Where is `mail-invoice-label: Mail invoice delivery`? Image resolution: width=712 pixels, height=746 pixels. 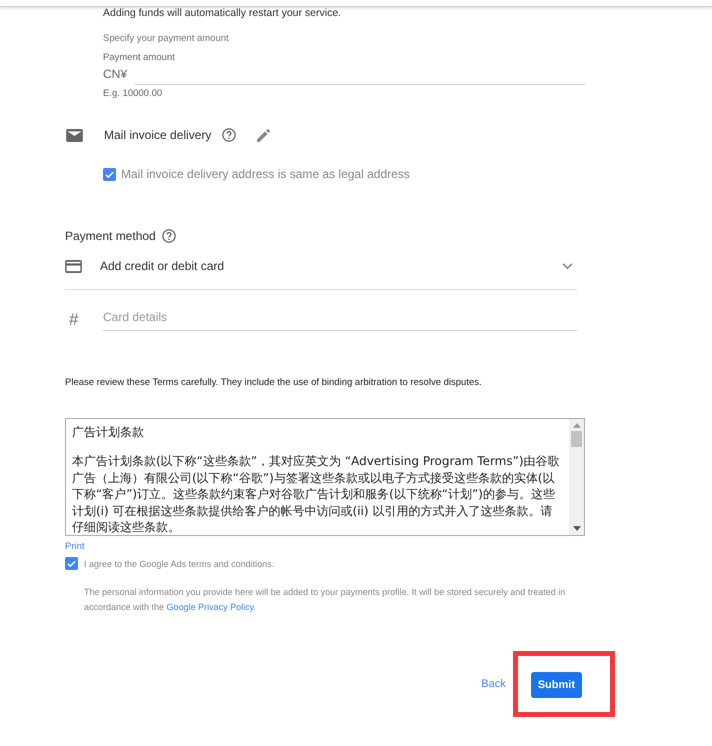
mail-invoice-label: Mail invoice delivery is located at coordinates (158, 135).